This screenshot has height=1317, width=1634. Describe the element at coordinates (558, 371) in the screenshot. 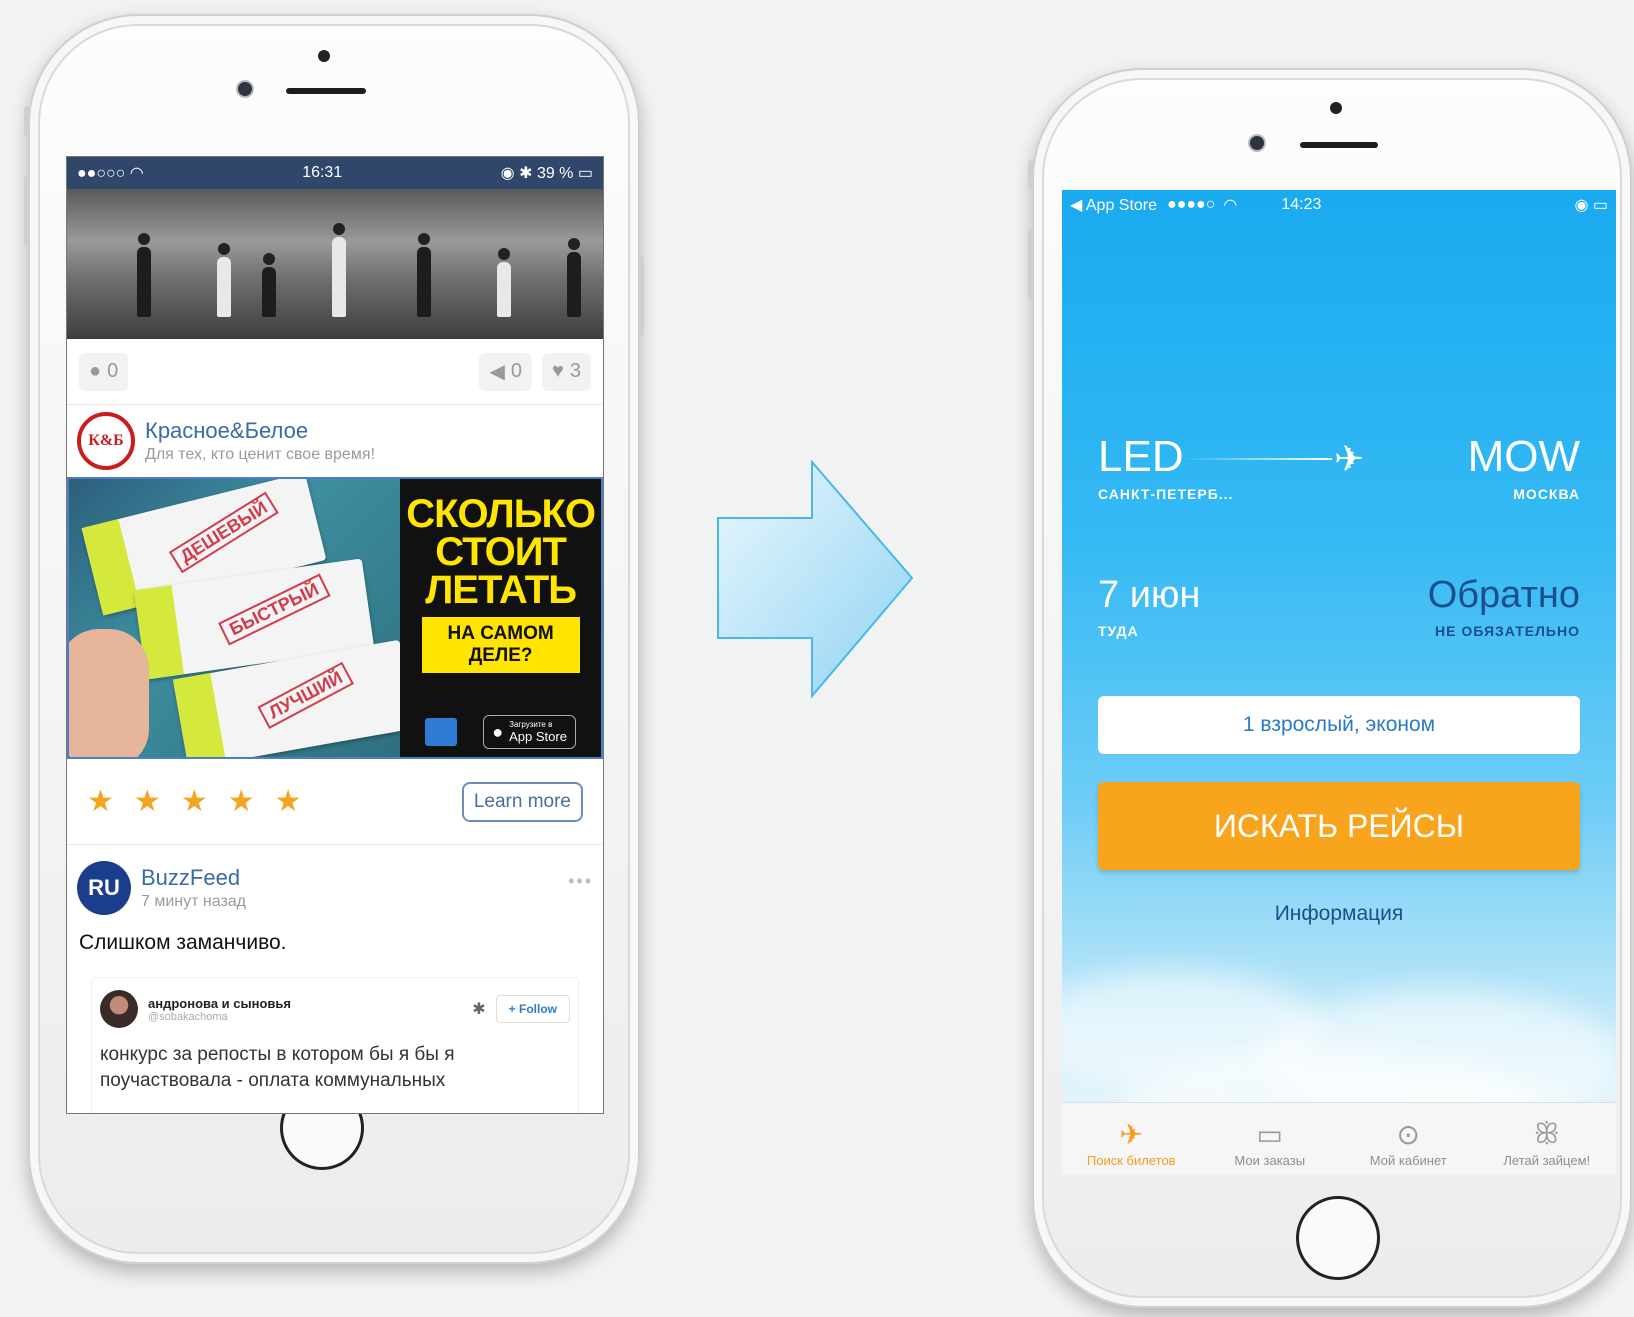

I see `heart-icon: ♥` at that location.